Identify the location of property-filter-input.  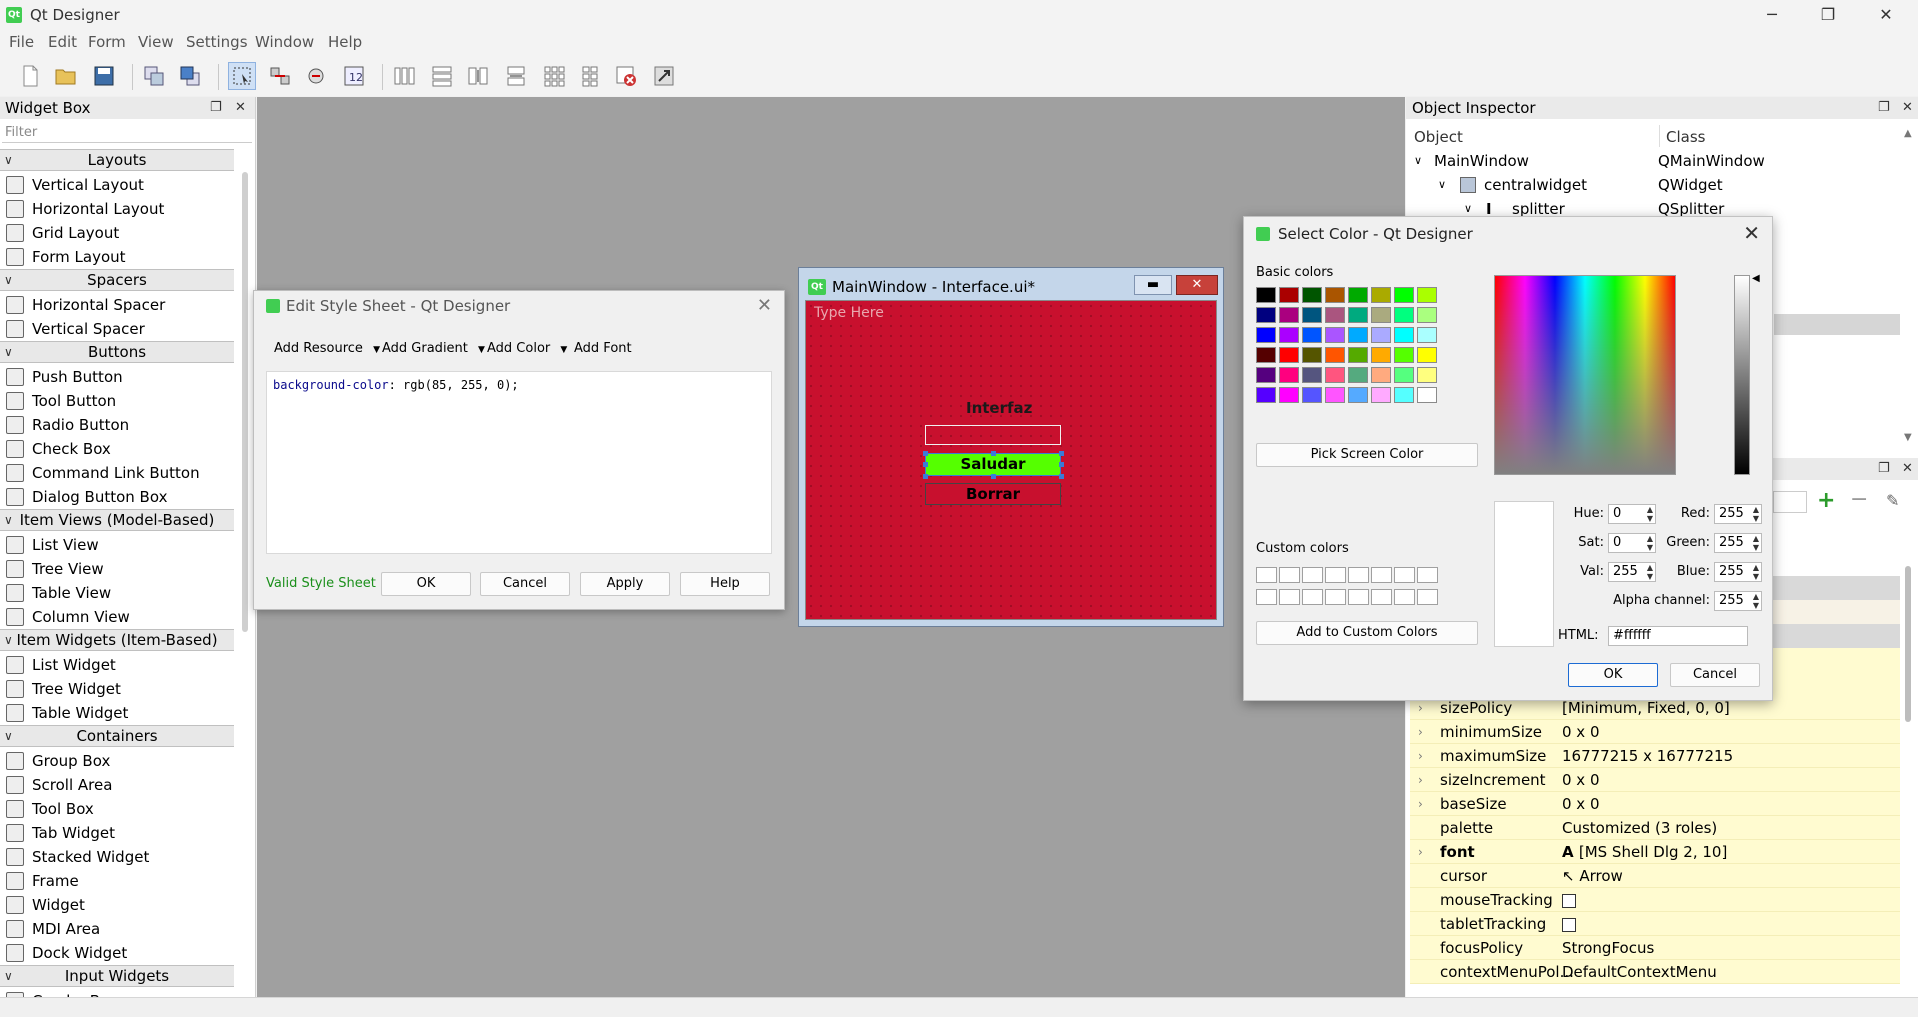
(1790, 502).